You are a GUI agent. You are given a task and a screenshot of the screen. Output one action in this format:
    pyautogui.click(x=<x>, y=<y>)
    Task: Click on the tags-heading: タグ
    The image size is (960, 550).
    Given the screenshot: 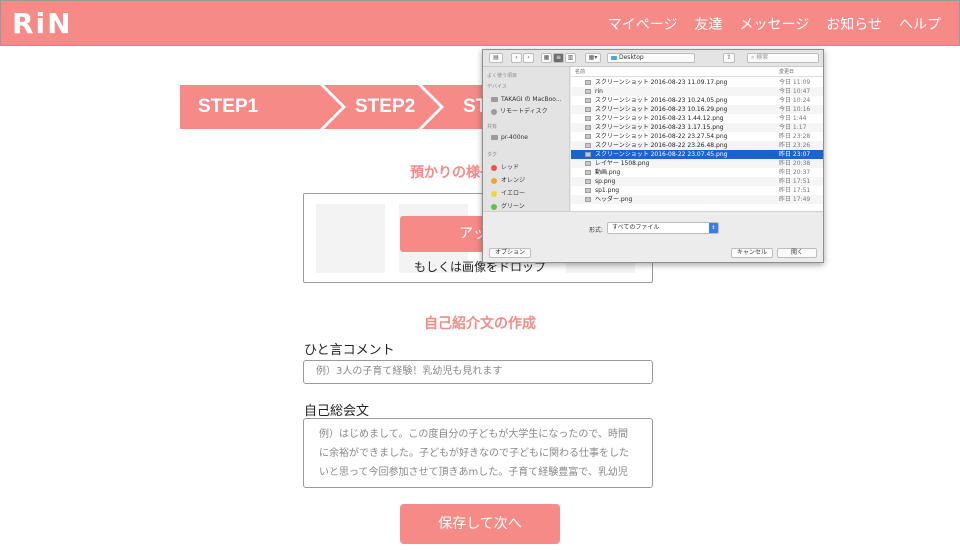 What is the action you would take?
    pyautogui.click(x=492, y=155)
    